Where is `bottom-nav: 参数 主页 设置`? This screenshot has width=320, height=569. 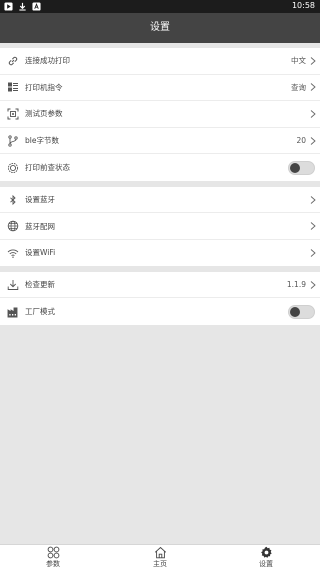
bottom-nav: 参数 主页 设置 is located at coordinates (160, 556).